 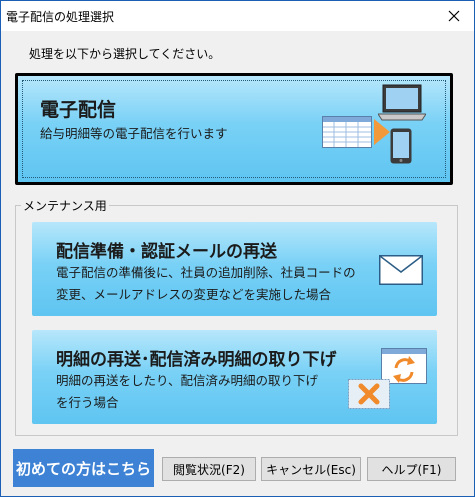 What do you see at coordinates (369, 394) in the screenshot?
I see `delete-x-icon` at bounding box center [369, 394].